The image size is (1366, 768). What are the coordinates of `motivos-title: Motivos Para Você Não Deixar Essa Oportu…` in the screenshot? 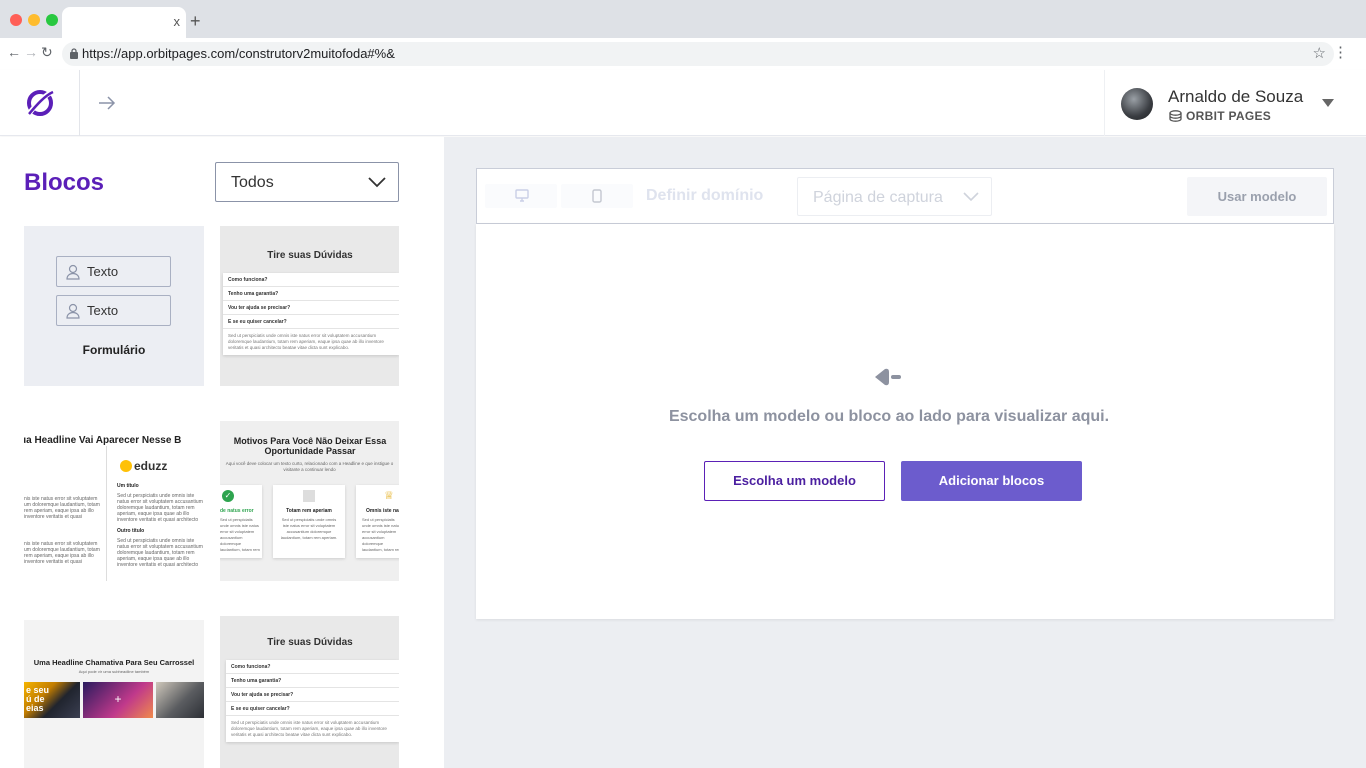 It's located at (310, 446).